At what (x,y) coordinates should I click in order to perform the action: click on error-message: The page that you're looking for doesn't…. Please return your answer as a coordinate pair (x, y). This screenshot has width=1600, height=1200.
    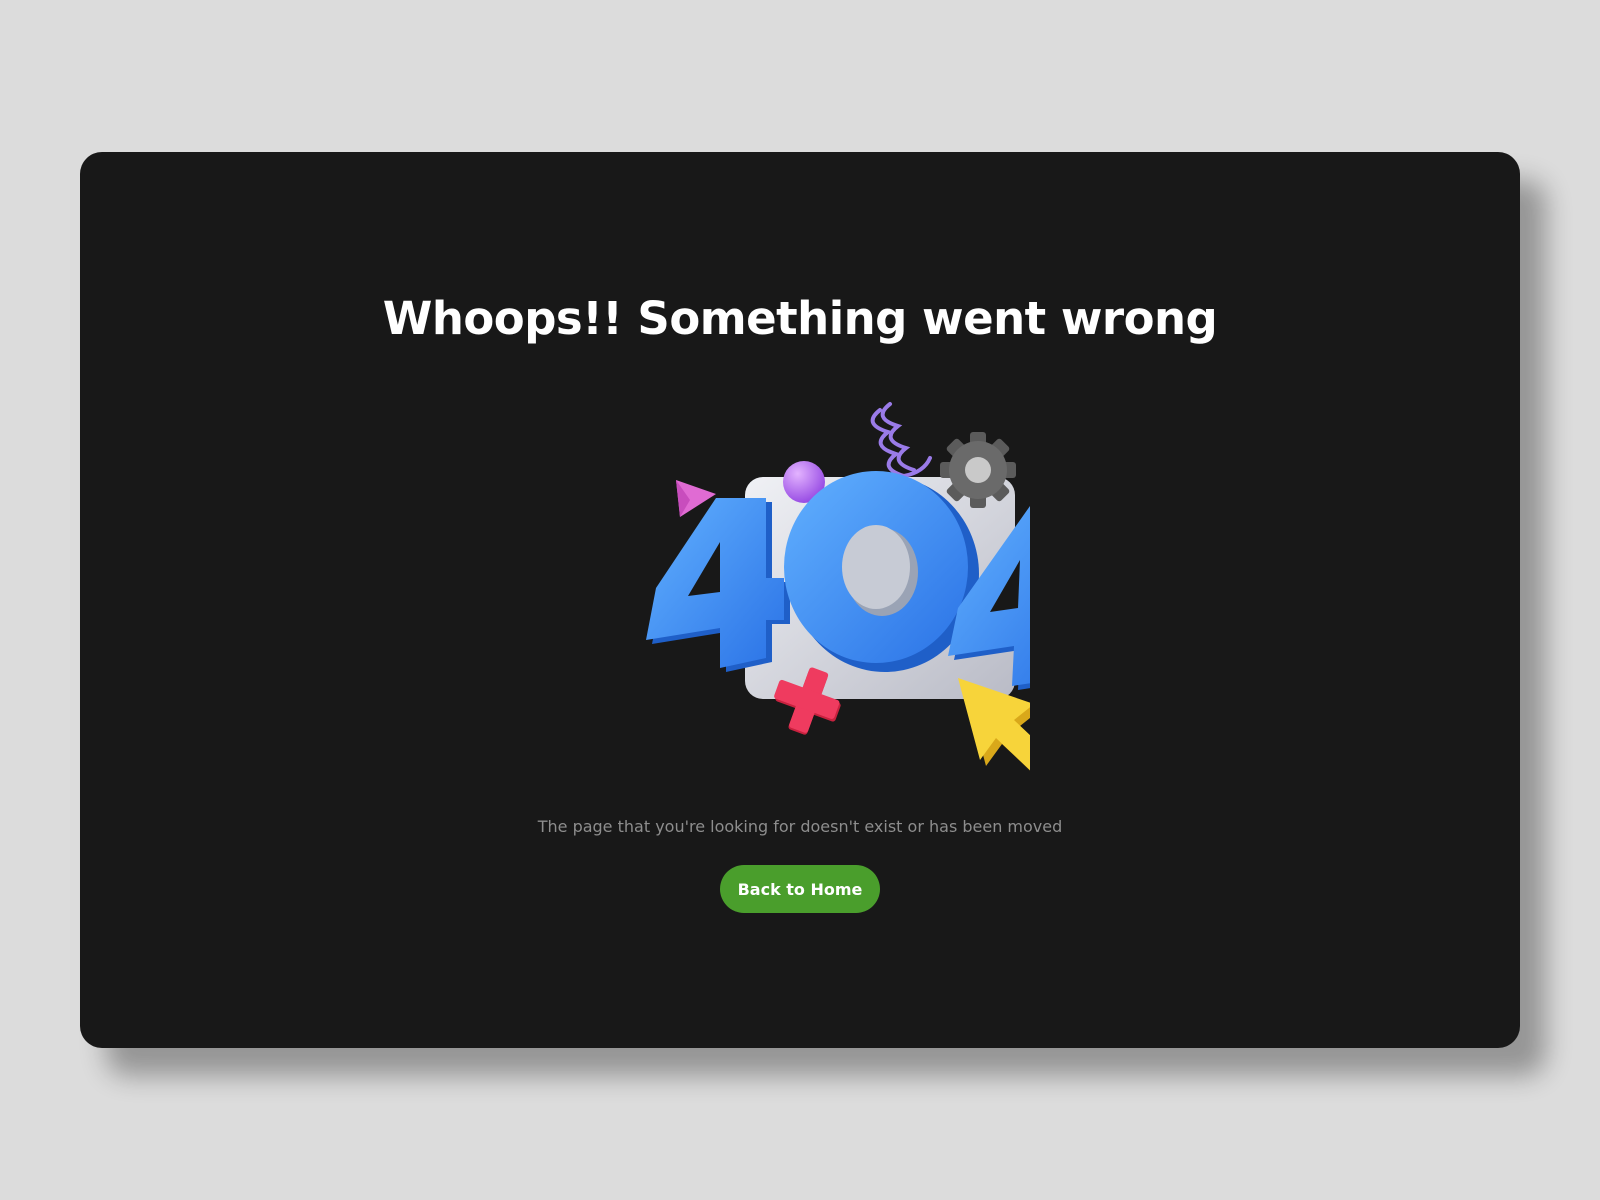
    Looking at the image, I should click on (800, 826).